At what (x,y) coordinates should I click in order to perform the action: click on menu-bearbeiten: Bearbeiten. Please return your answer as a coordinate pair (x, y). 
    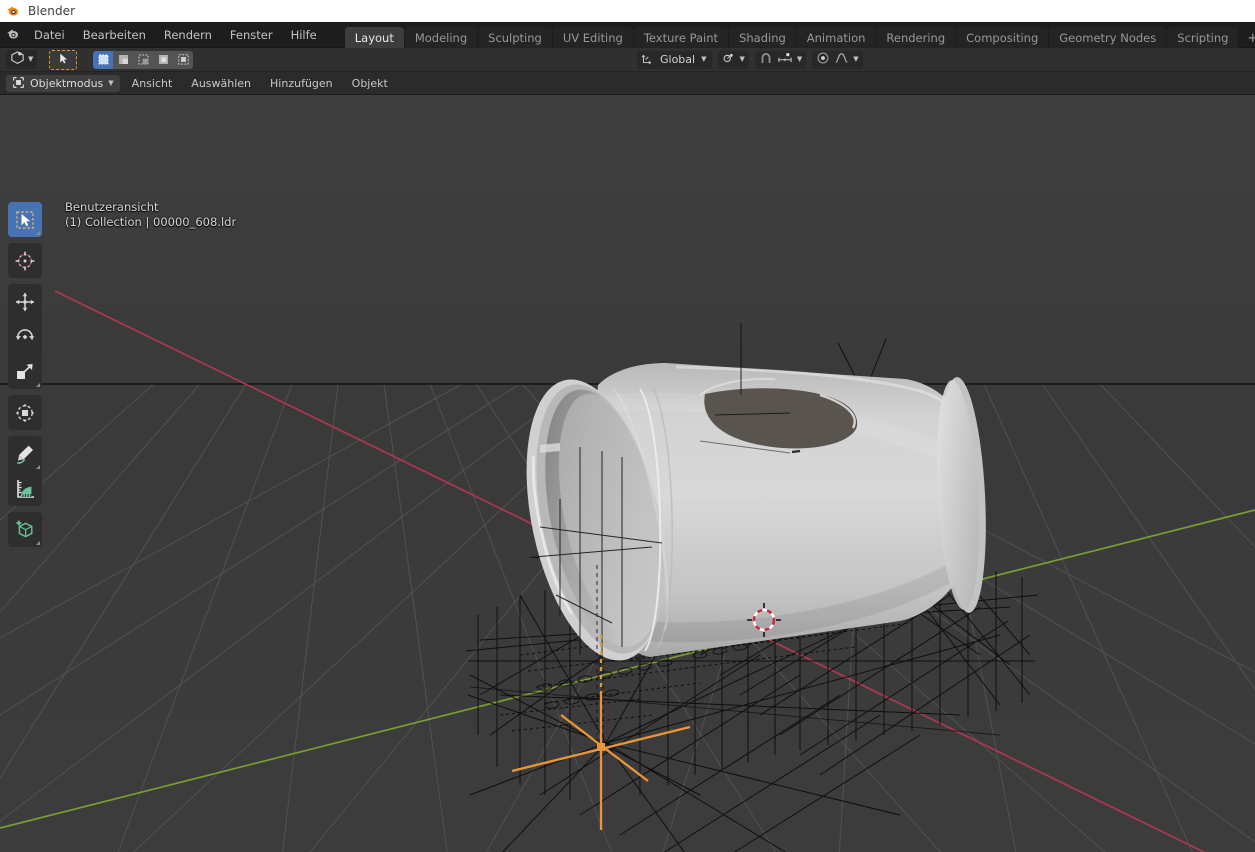
    Looking at the image, I should click on (114, 35).